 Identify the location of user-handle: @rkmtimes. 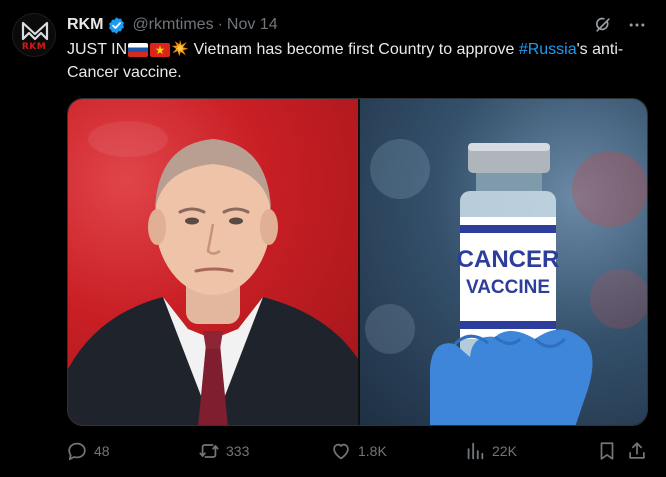
(172, 25).